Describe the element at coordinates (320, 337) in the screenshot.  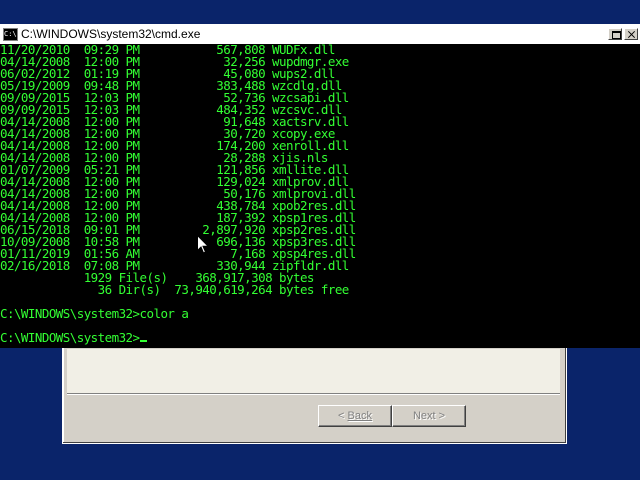
I see `current-prompt-line: C:\WINDOWS\system32>` at that location.